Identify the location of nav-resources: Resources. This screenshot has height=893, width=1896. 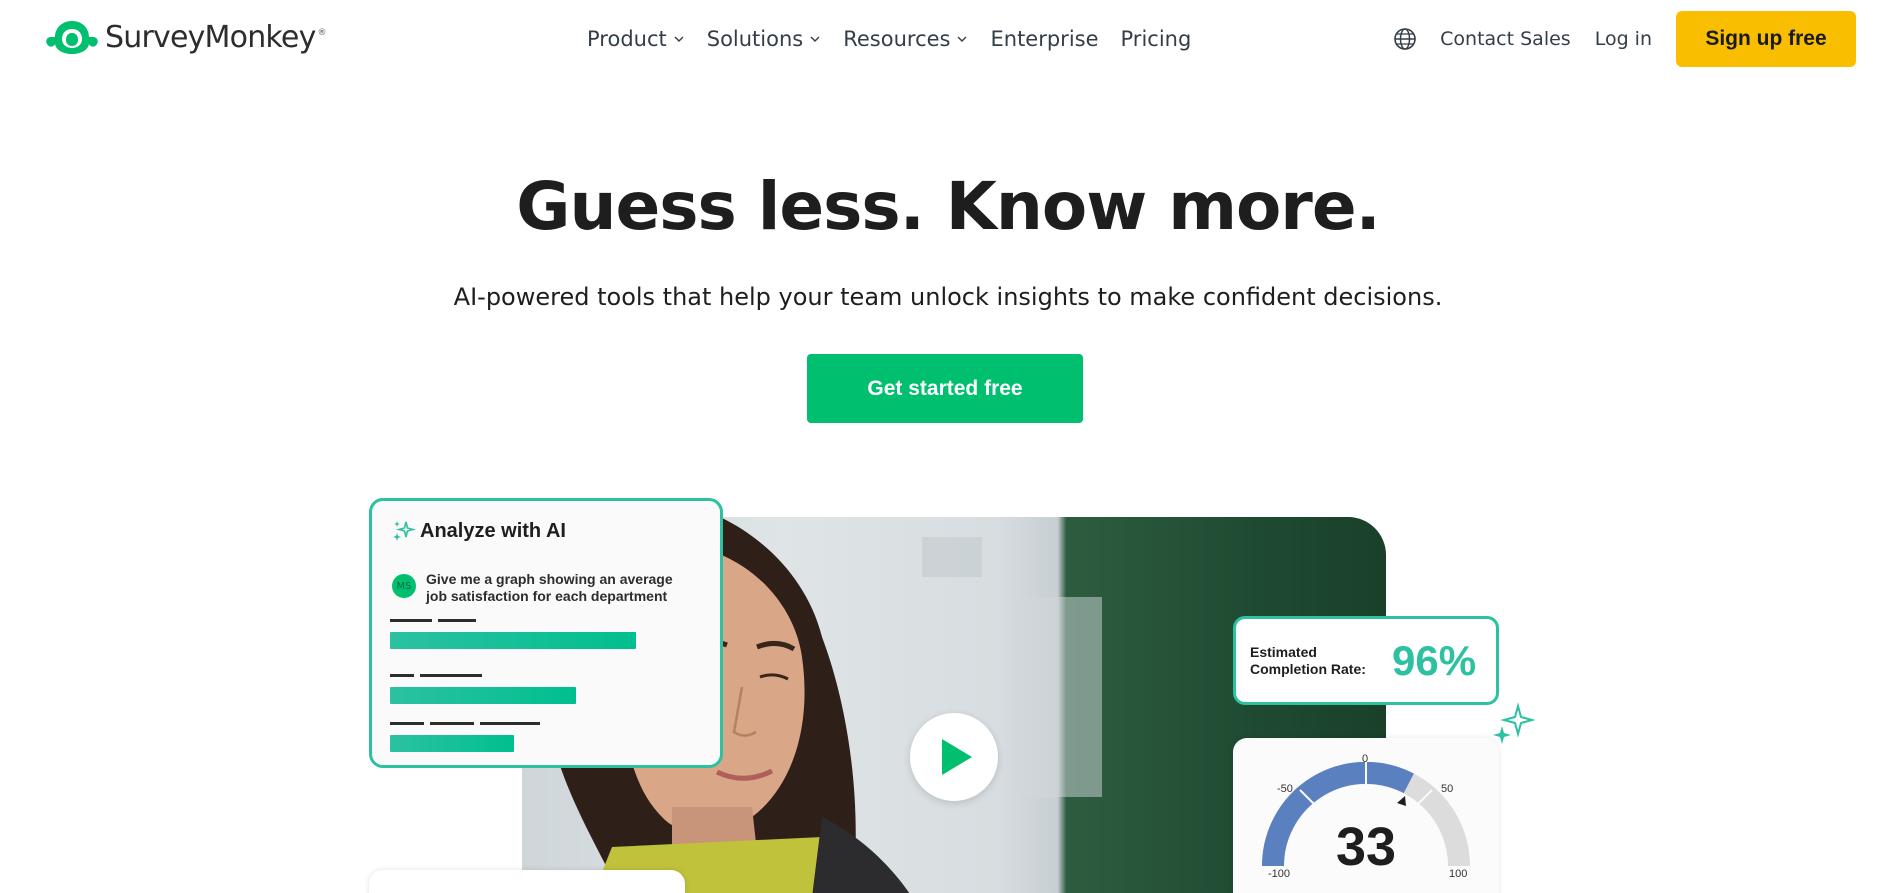
(905, 39).